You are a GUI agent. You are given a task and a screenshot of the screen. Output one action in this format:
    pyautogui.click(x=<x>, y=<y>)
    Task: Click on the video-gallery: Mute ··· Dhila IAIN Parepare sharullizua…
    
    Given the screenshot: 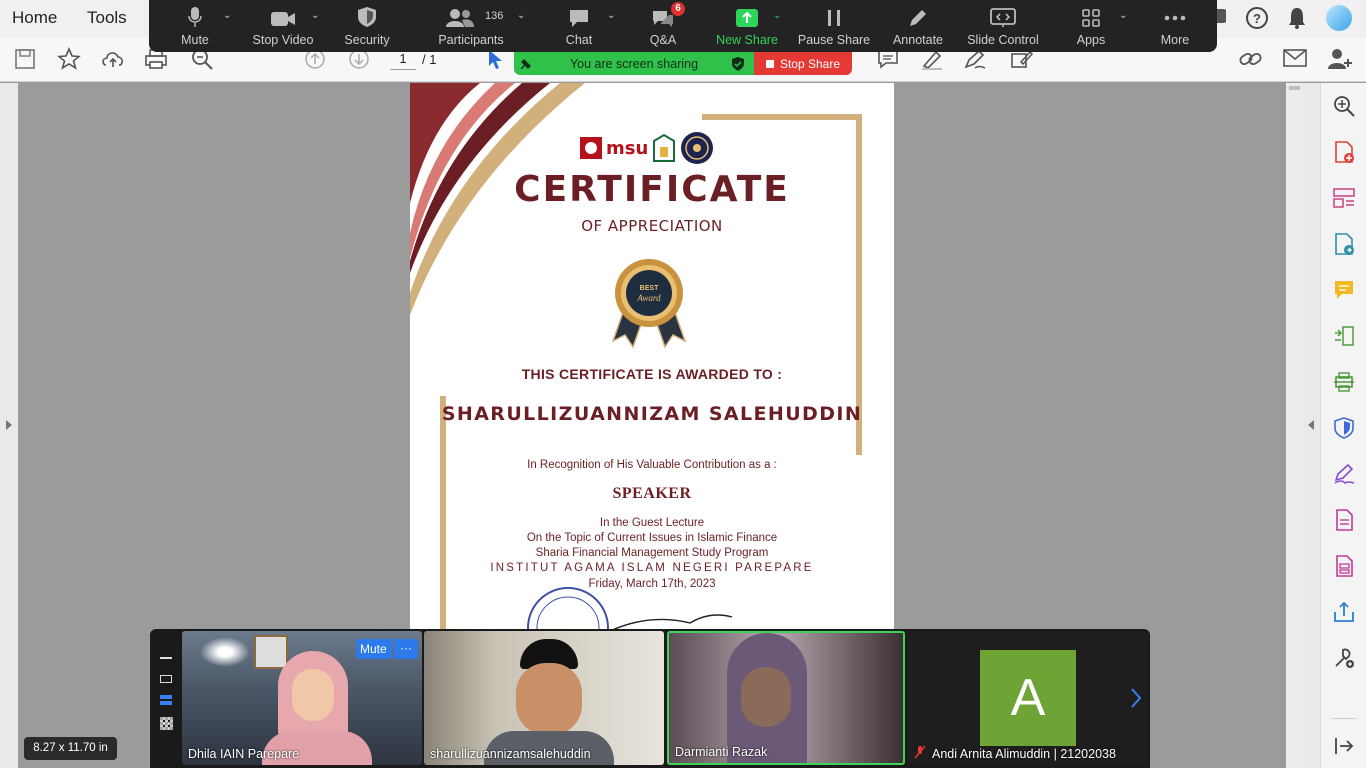 What is the action you would take?
    pyautogui.click(x=650, y=698)
    